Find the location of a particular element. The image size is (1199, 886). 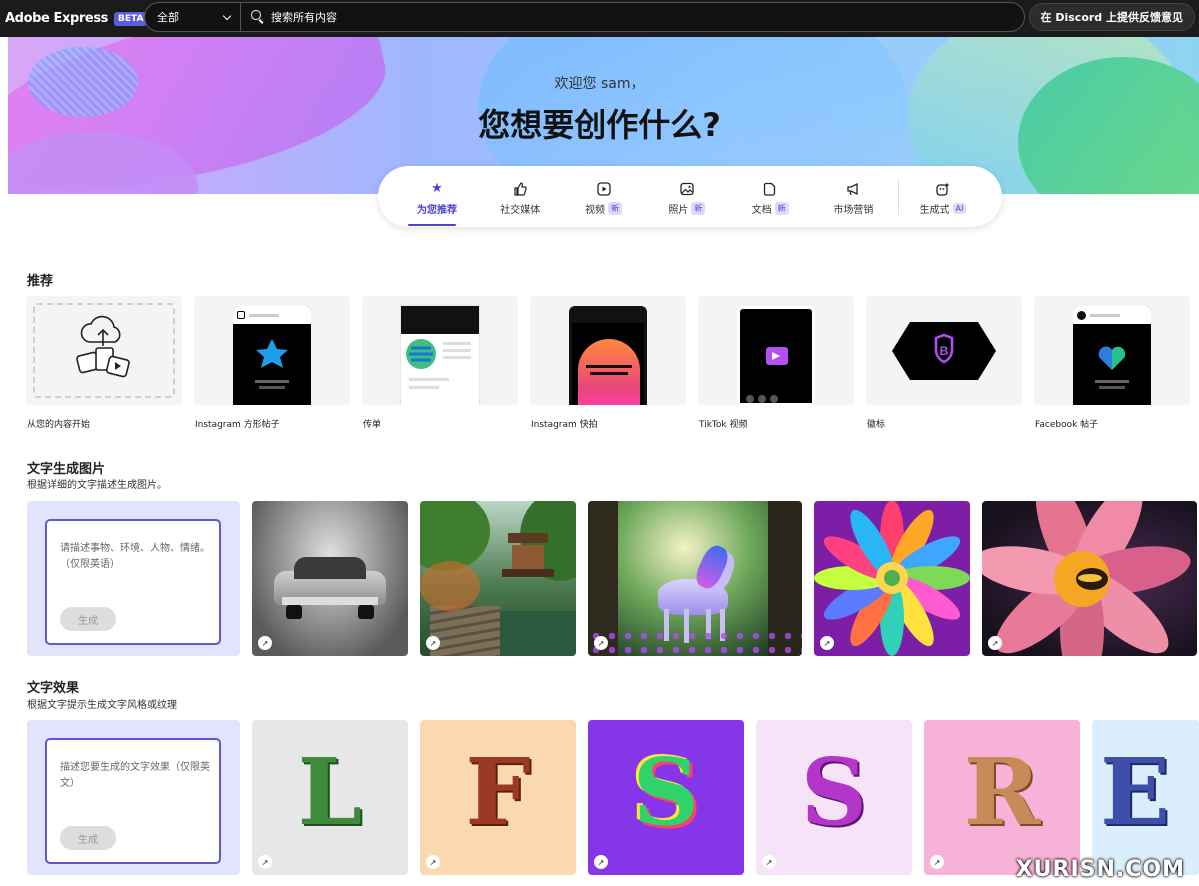

search-bar: 全部 搜索所有内容 is located at coordinates (584, 17).